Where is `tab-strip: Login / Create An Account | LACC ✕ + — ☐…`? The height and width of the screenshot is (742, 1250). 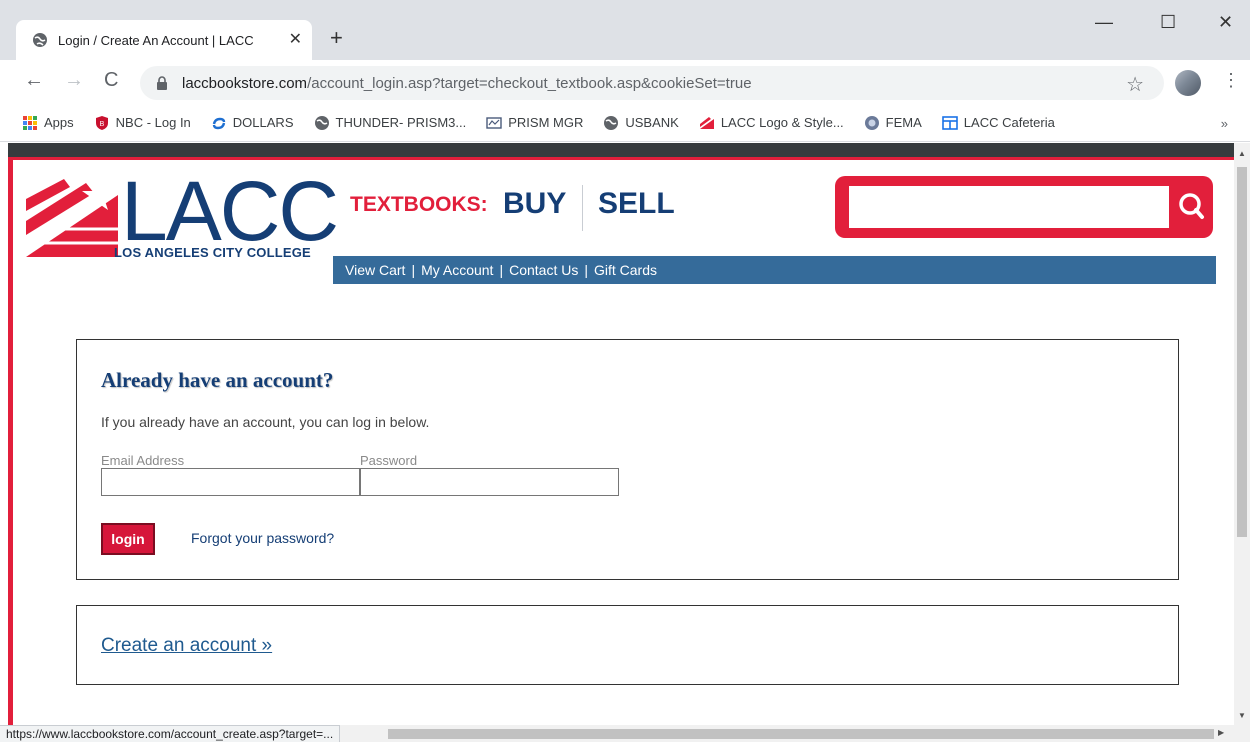 tab-strip: Login / Create An Account | LACC ✕ + — ☐… is located at coordinates (625, 30).